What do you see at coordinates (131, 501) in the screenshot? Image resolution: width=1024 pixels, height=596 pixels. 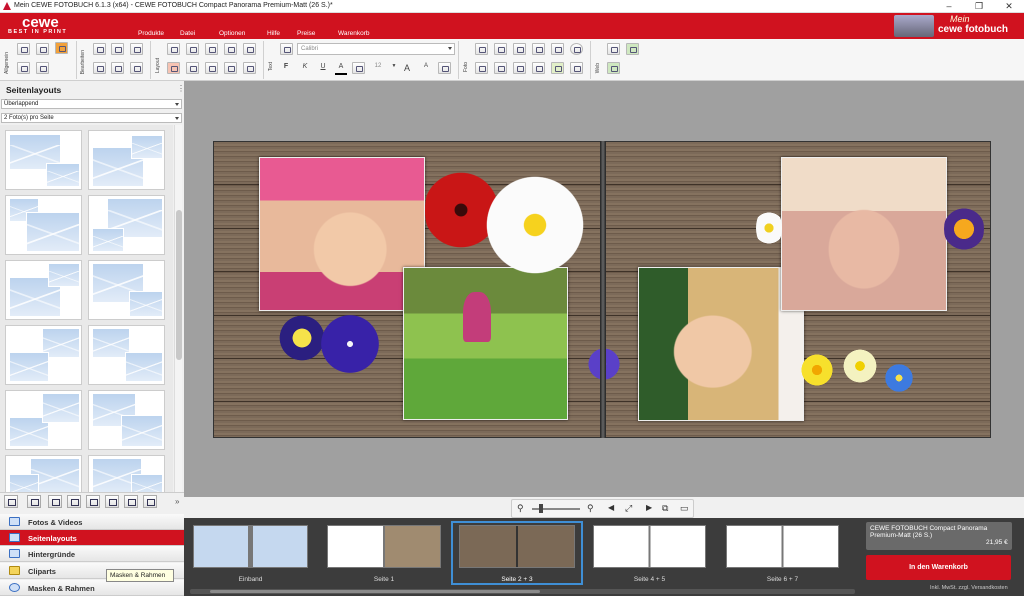 I see `layout-5-icon` at bounding box center [131, 501].